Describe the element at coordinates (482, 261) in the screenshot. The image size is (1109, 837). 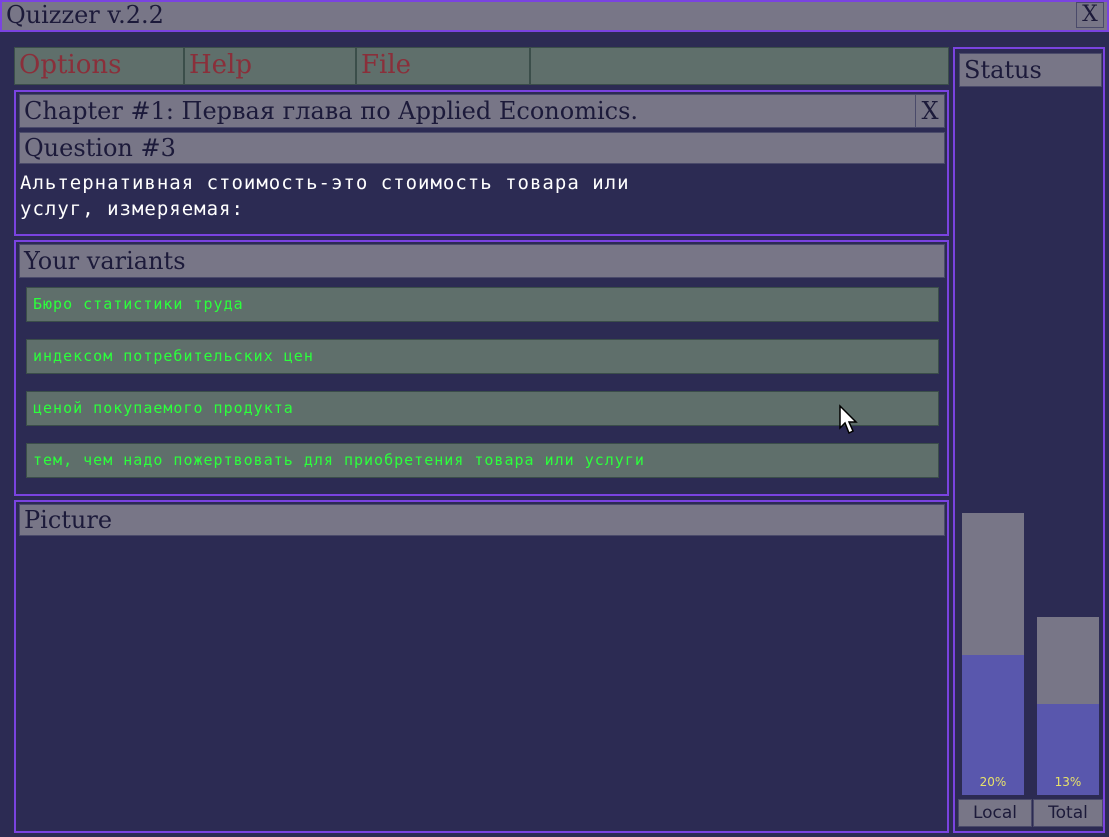
I see `variants-header: Your variants` at that location.